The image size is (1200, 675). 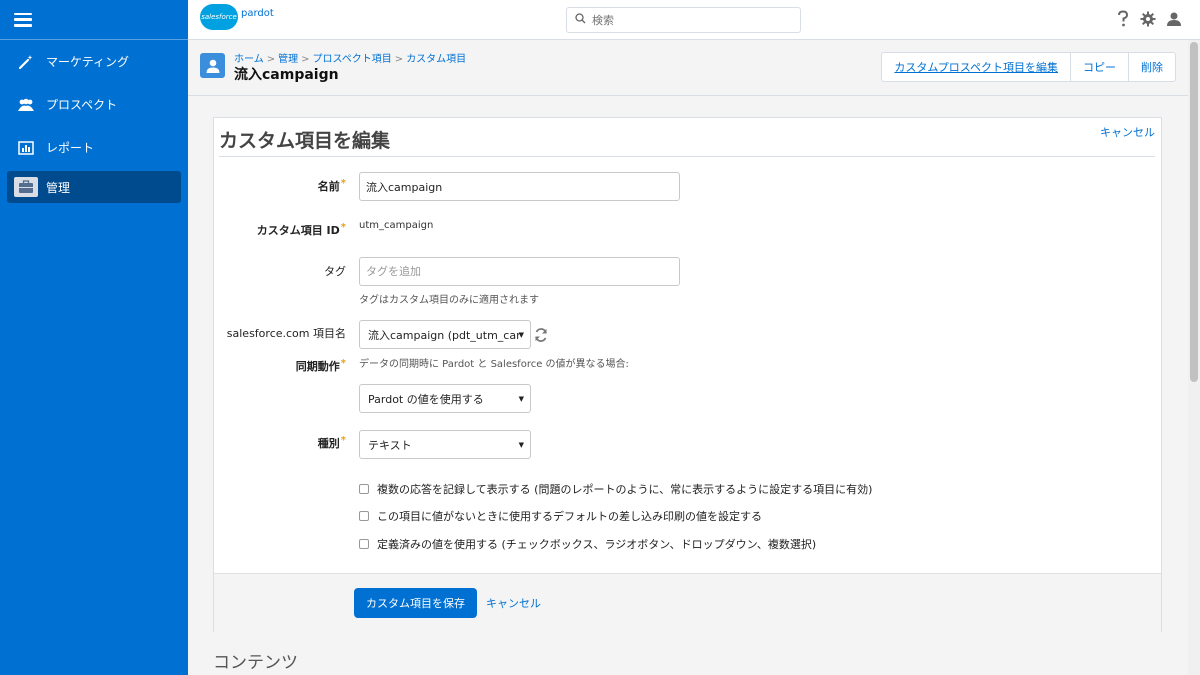 I want to click on type-selected: テキスト, so click(x=390, y=445).